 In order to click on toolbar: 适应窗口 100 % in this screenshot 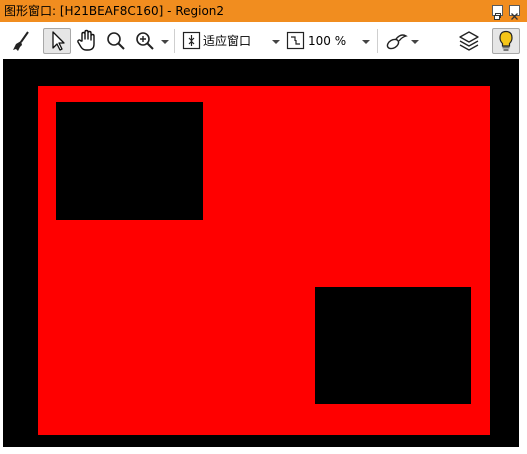, I will do `click(263, 40)`.